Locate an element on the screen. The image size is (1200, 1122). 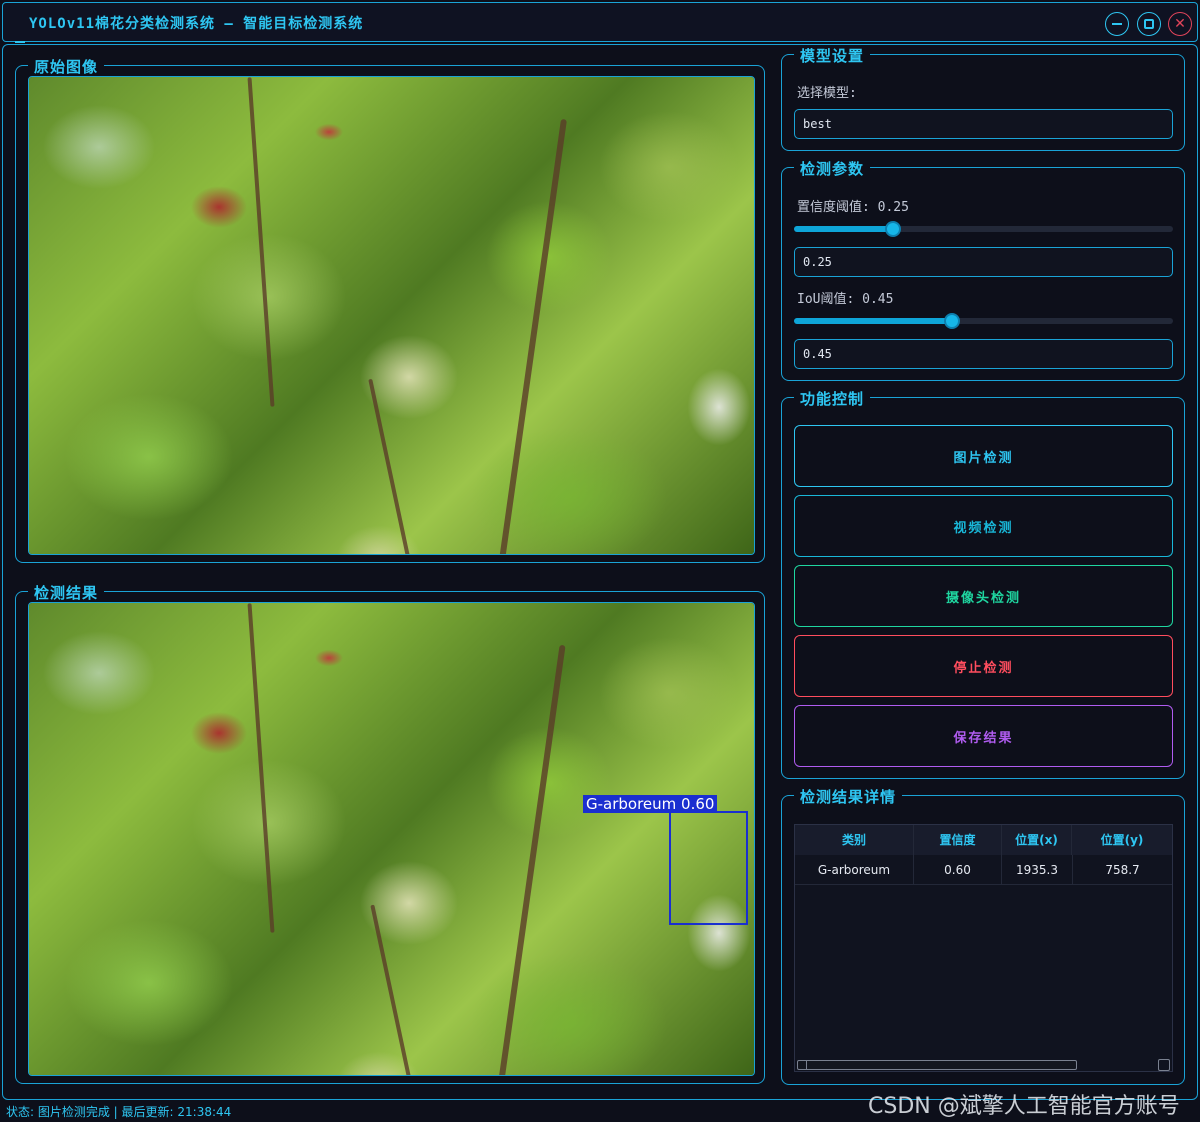
iou-slider-handle is located at coordinates (952, 321).